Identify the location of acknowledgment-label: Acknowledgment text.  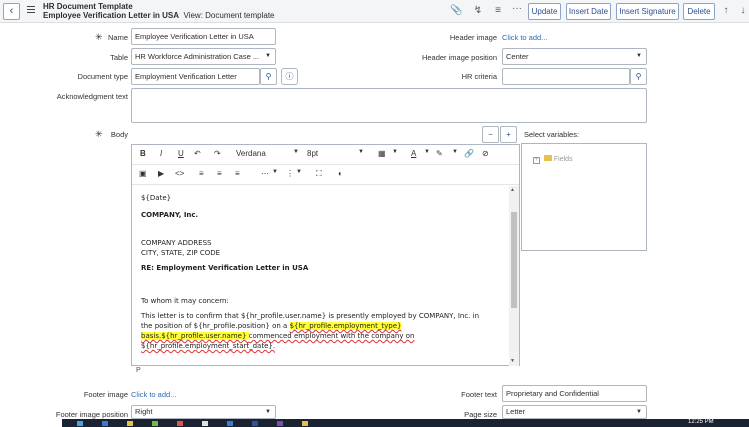
(92, 96).